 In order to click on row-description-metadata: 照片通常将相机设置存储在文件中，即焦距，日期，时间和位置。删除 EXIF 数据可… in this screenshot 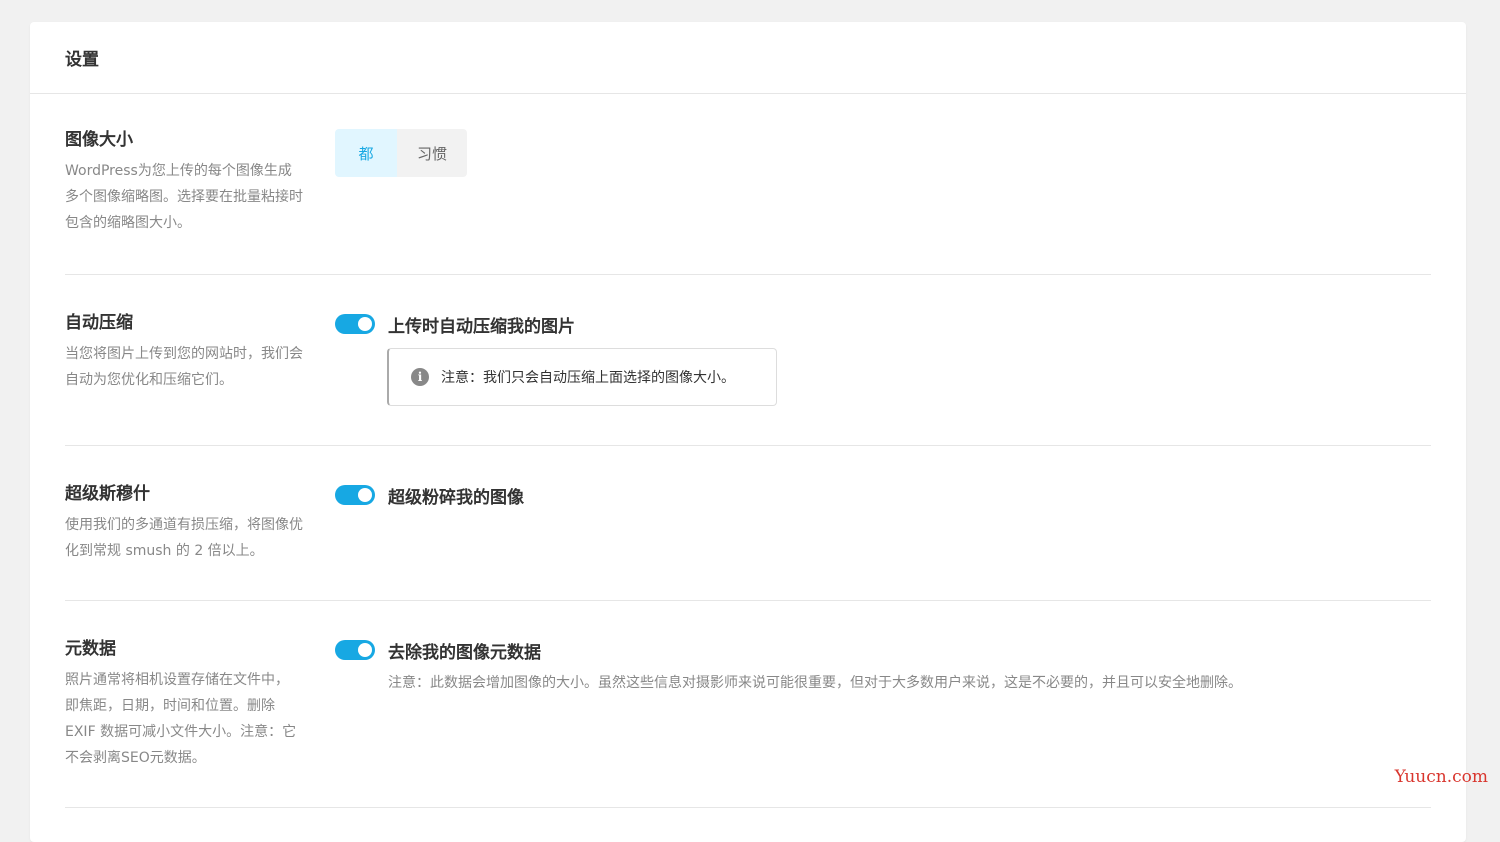, I will do `click(183, 719)`.